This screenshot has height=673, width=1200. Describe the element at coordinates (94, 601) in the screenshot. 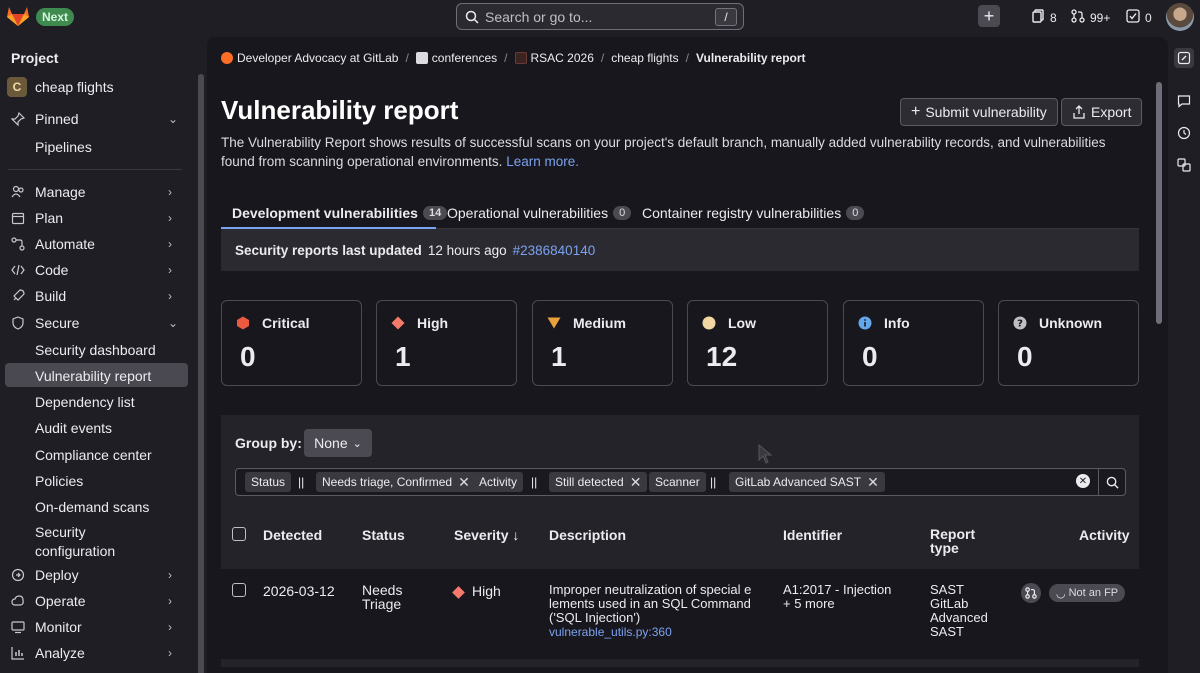

I see `sidebar-item-operate: Operate ›` at that location.